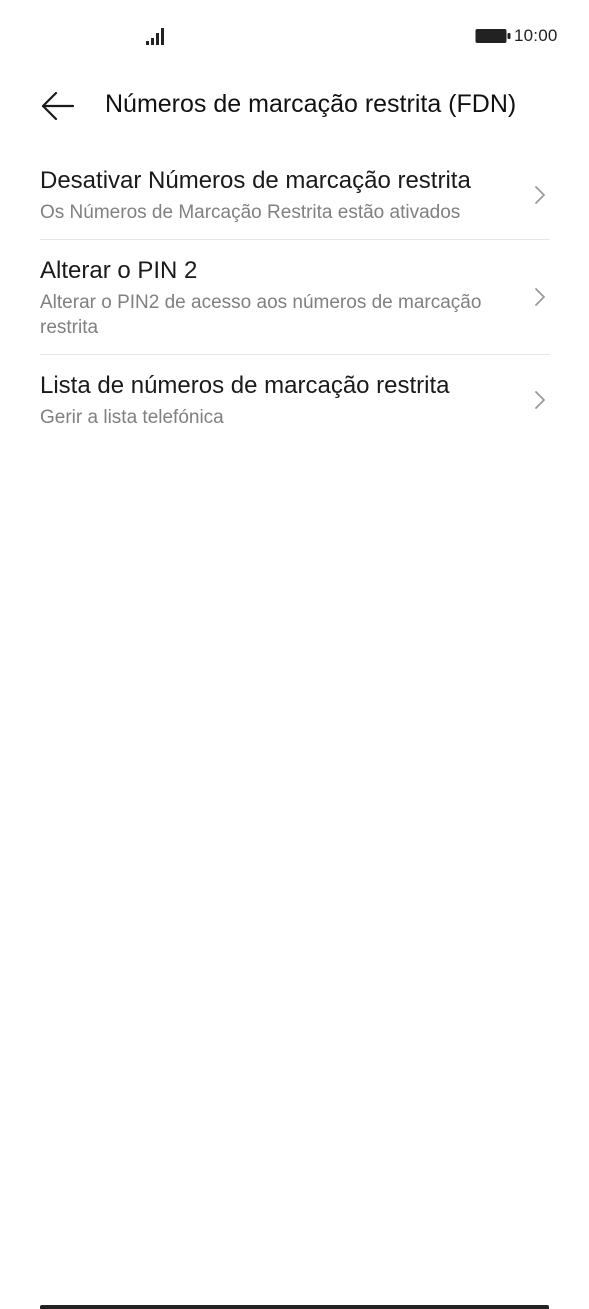 This screenshot has height=1309, width=589. I want to click on item-title: Desativar Números de marcação restrita, so click(255, 180).